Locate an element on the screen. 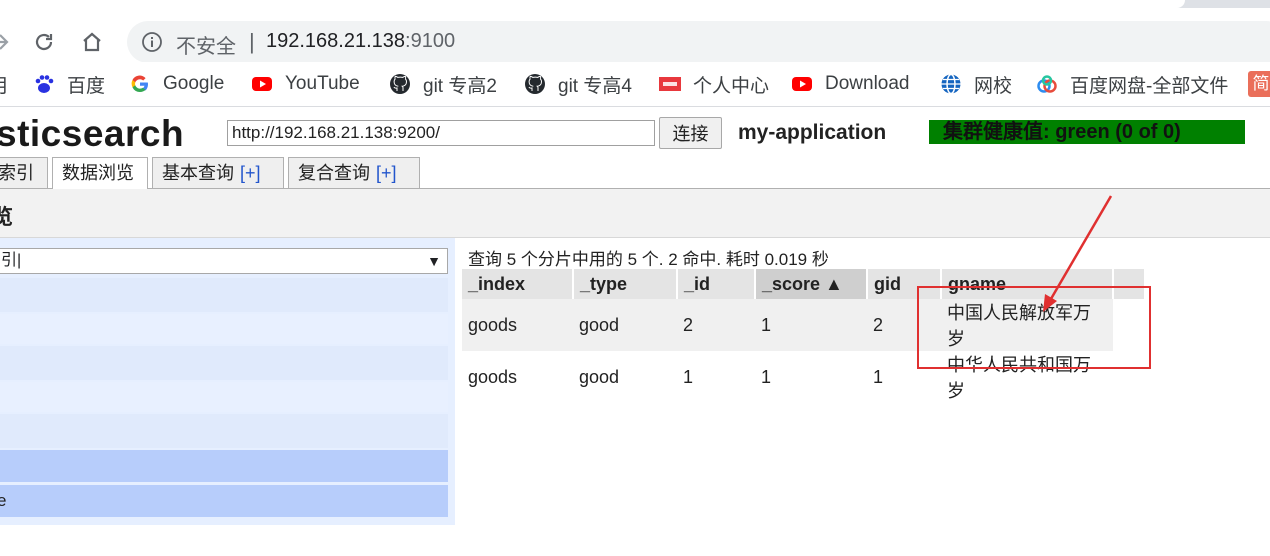 The height and width of the screenshot is (556, 1270). bookmark-wangxiao: 网校 is located at coordinates (976, 84).